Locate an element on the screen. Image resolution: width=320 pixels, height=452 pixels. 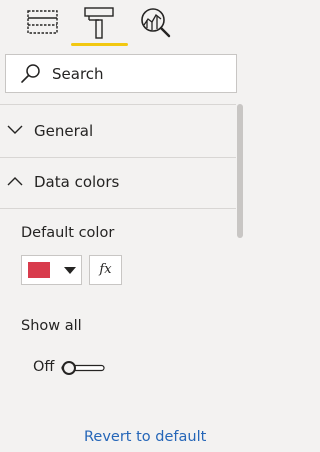
active-tab-indicator is located at coordinates (99, 44).